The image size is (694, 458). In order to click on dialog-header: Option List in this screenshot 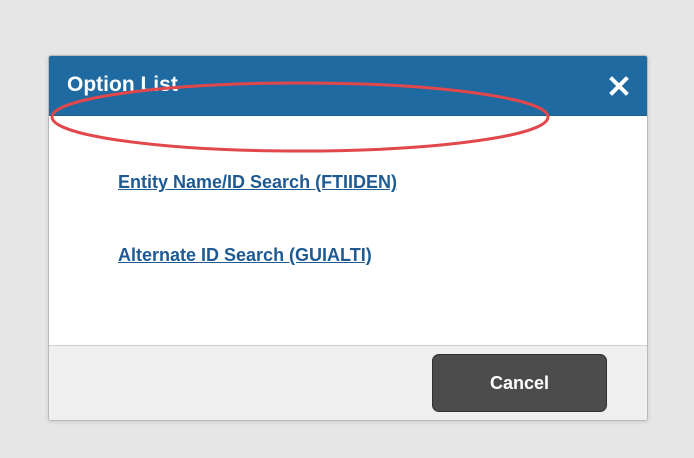, I will do `click(348, 86)`.